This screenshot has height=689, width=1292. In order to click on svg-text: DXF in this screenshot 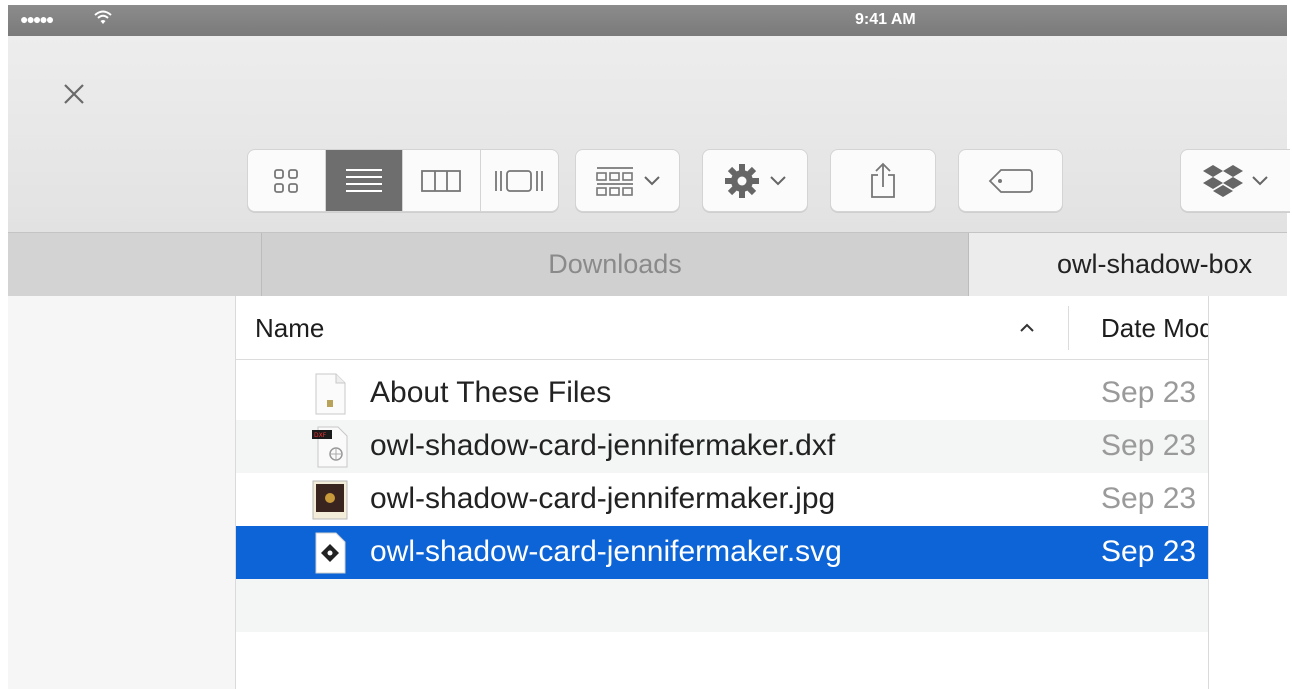, I will do `click(320, 435)`.